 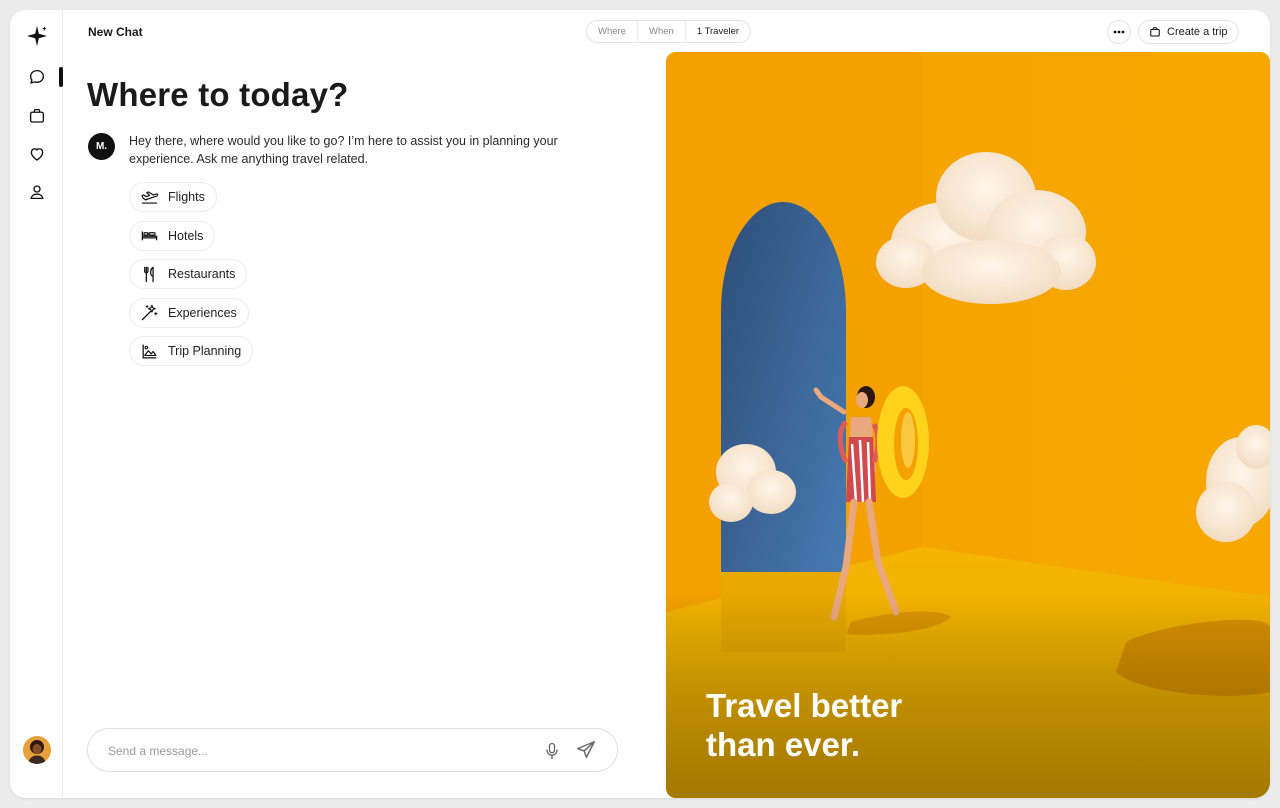 I want to click on active-nav-indicator, so click(x=61, y=77).